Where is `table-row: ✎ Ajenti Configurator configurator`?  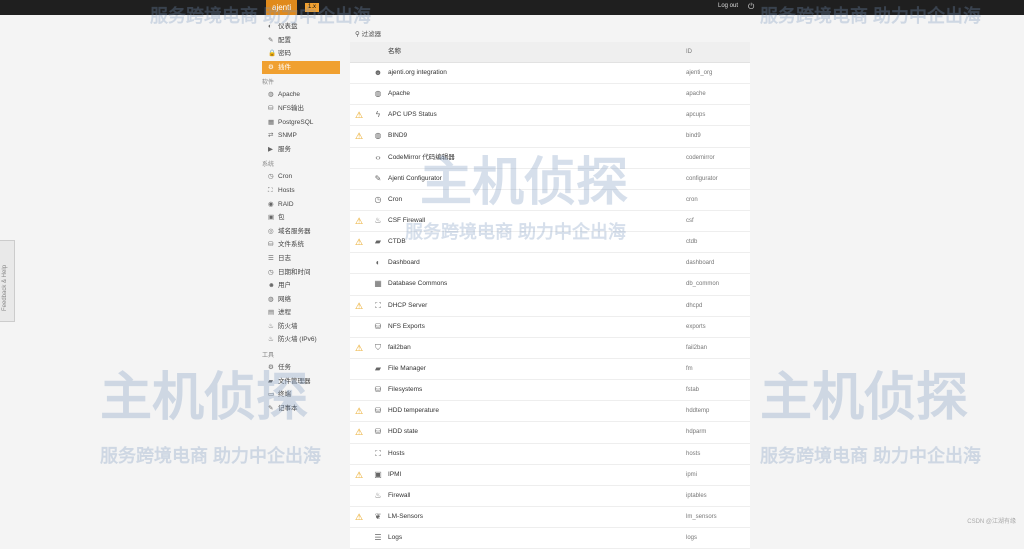 table-row: ✎ Ajenti Configurator configurator is located at coordinates (550, 179).